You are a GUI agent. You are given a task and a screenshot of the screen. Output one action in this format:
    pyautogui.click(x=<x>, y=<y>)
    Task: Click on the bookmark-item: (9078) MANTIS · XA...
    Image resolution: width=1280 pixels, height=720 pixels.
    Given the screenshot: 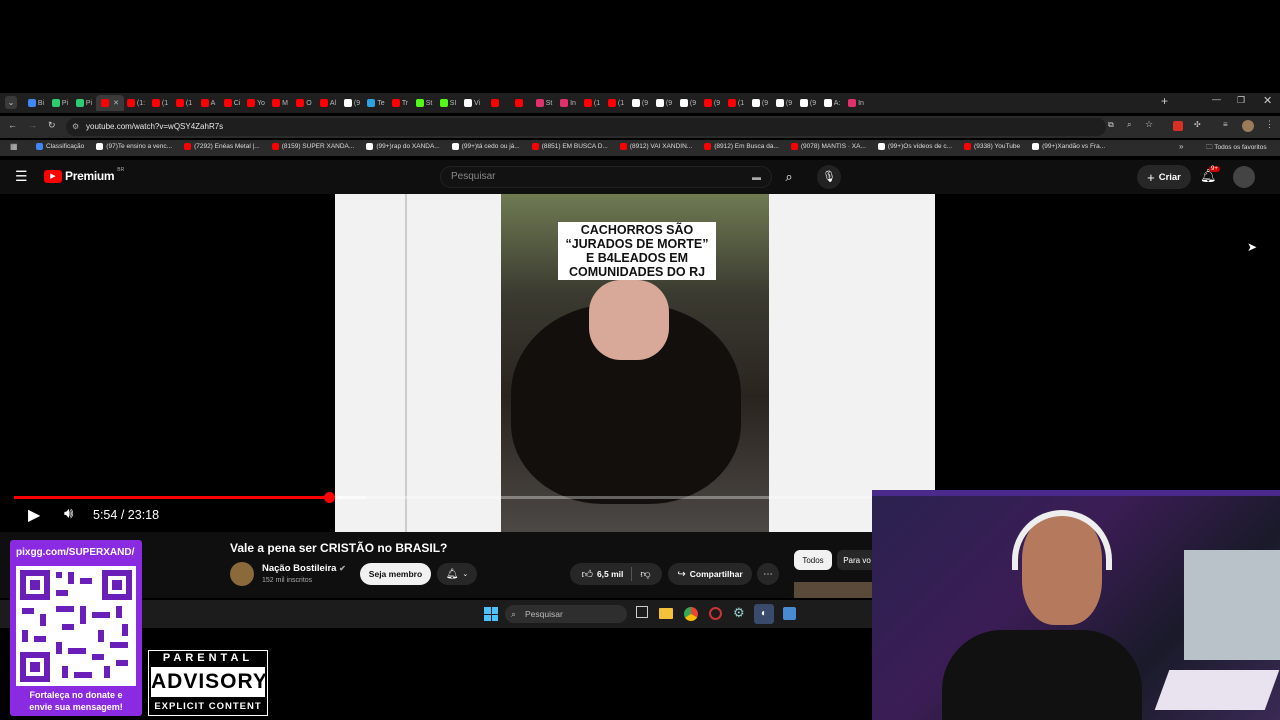 What is the action you would take?
    pyautogui.click(x=828, y=146)
    